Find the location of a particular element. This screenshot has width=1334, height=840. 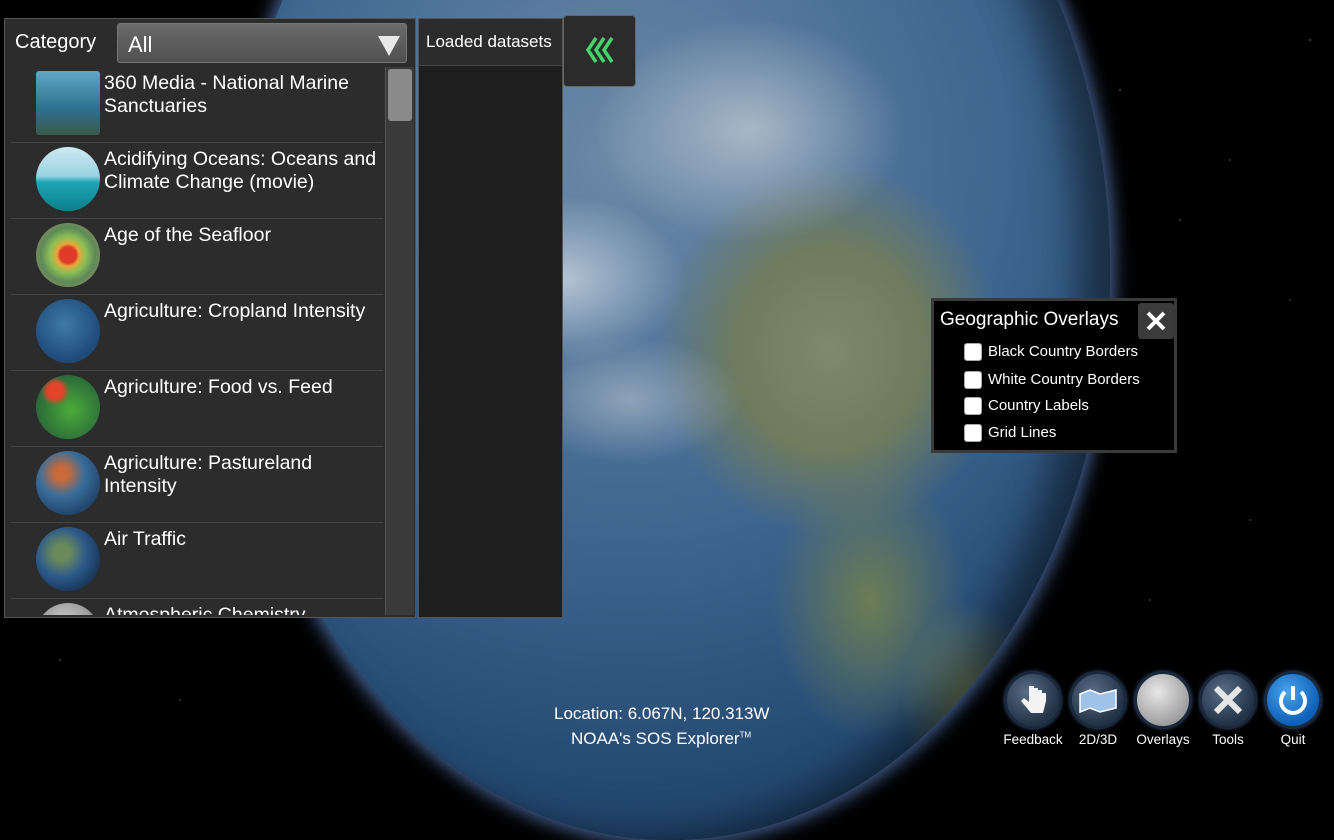

dataset-item: Age of the Seafloor is located at coordinates (197, 257).